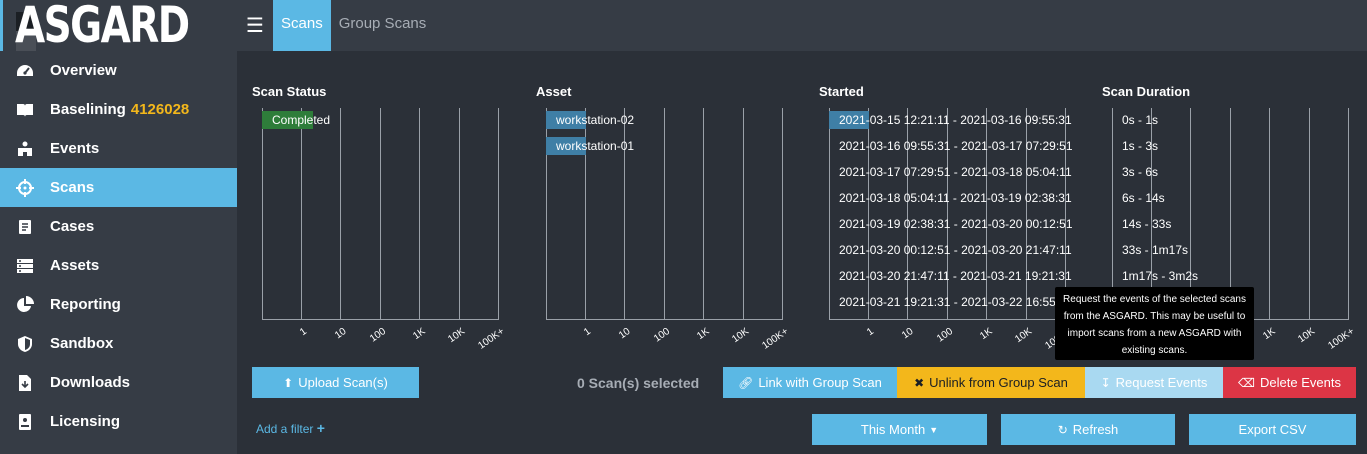  I want to click on facet-row: Completed, so click(296, 120).